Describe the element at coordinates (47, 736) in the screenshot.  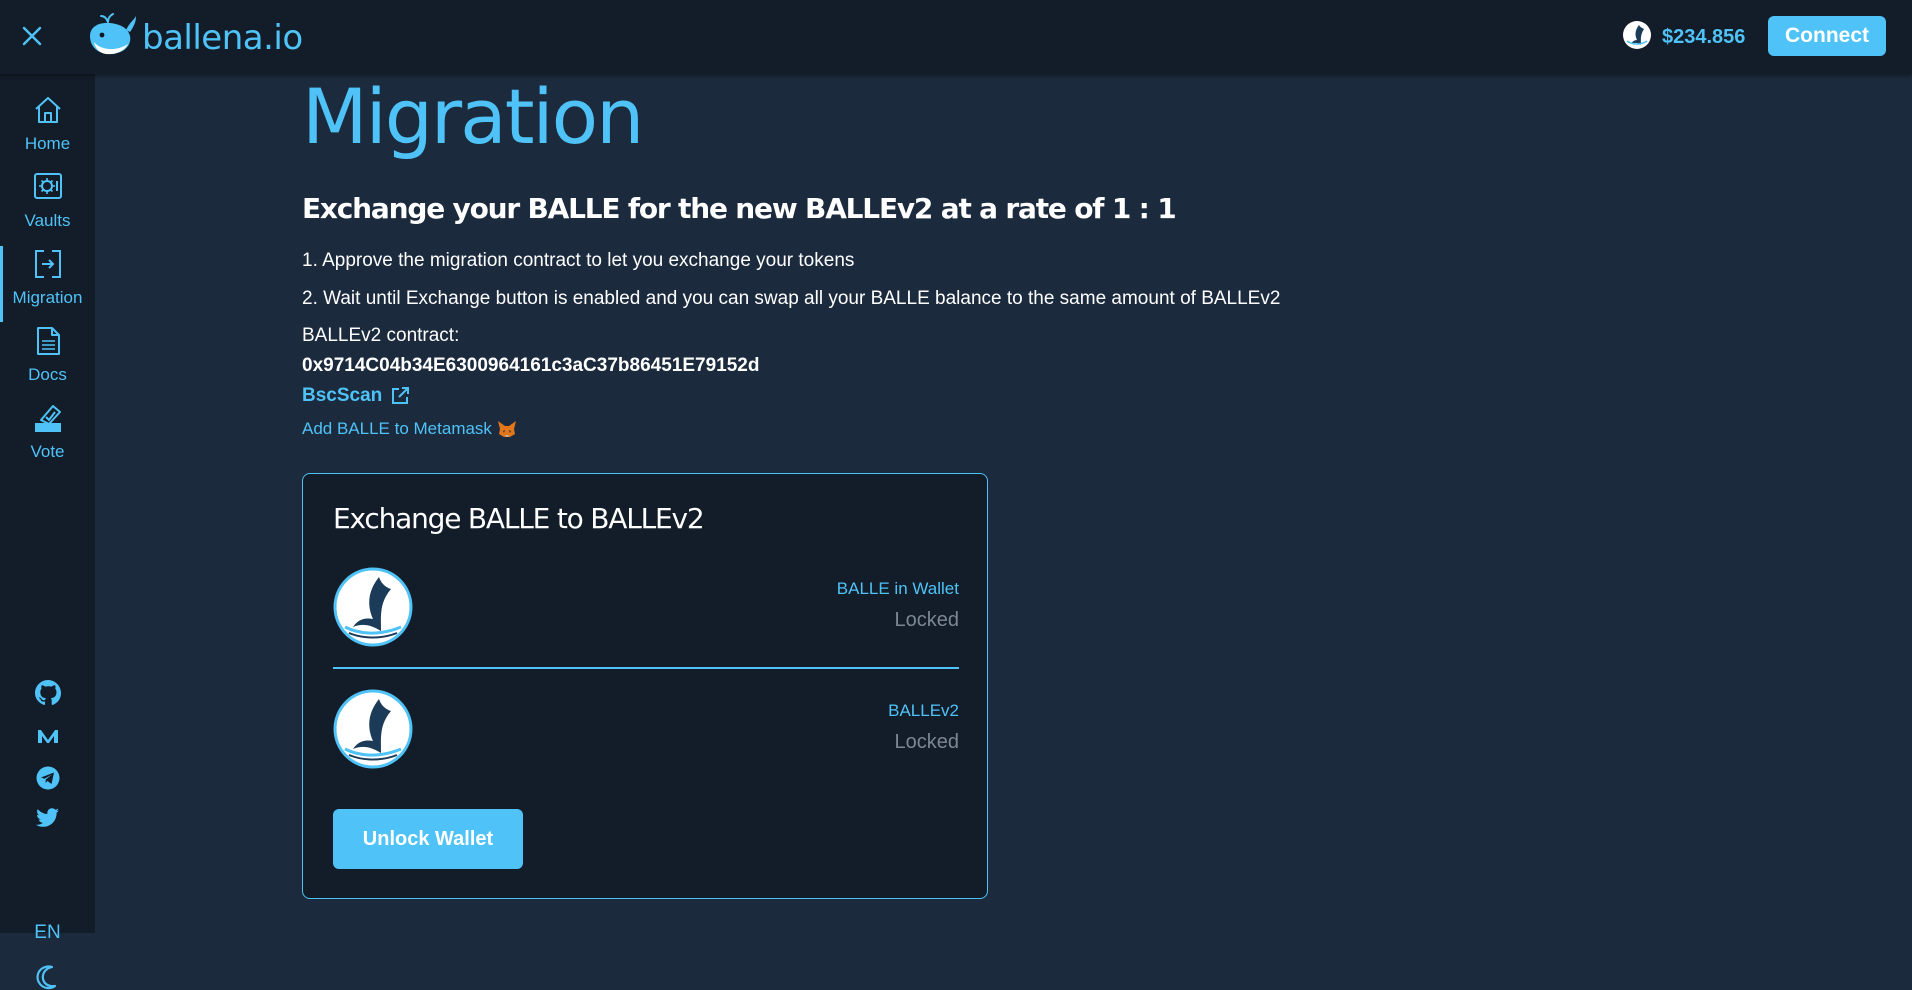
I see `medium-icon` at that location.